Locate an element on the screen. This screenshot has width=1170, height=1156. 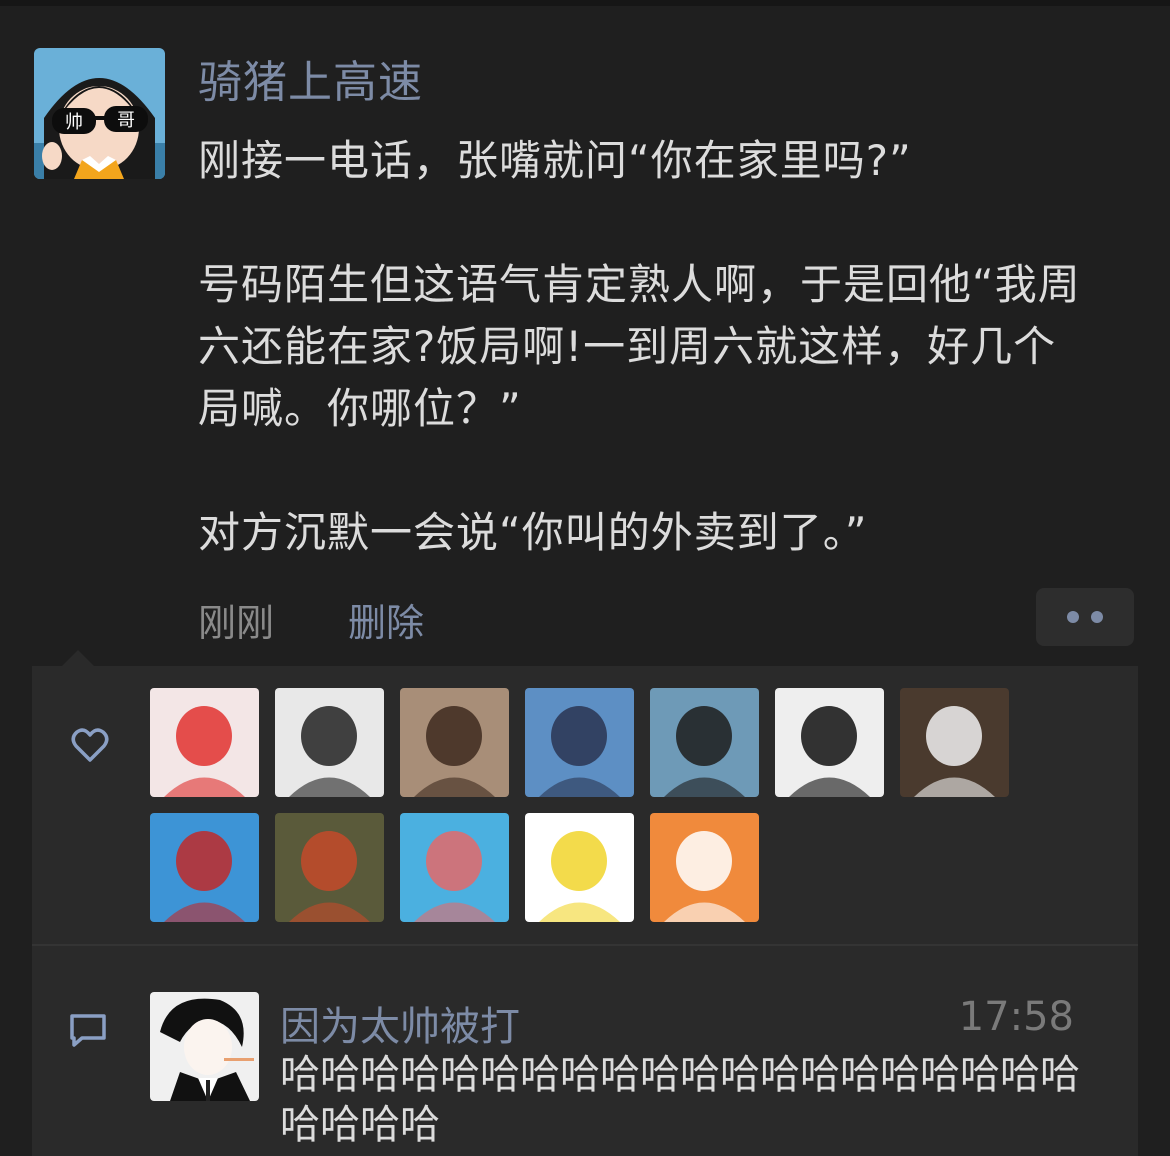
comment-text: 哈哈哈哈哈哈哈哈哈哈哈哈哈哈哈哈哈哈哈哈哈哈哈哈 is located at coordinates (680, 1100).